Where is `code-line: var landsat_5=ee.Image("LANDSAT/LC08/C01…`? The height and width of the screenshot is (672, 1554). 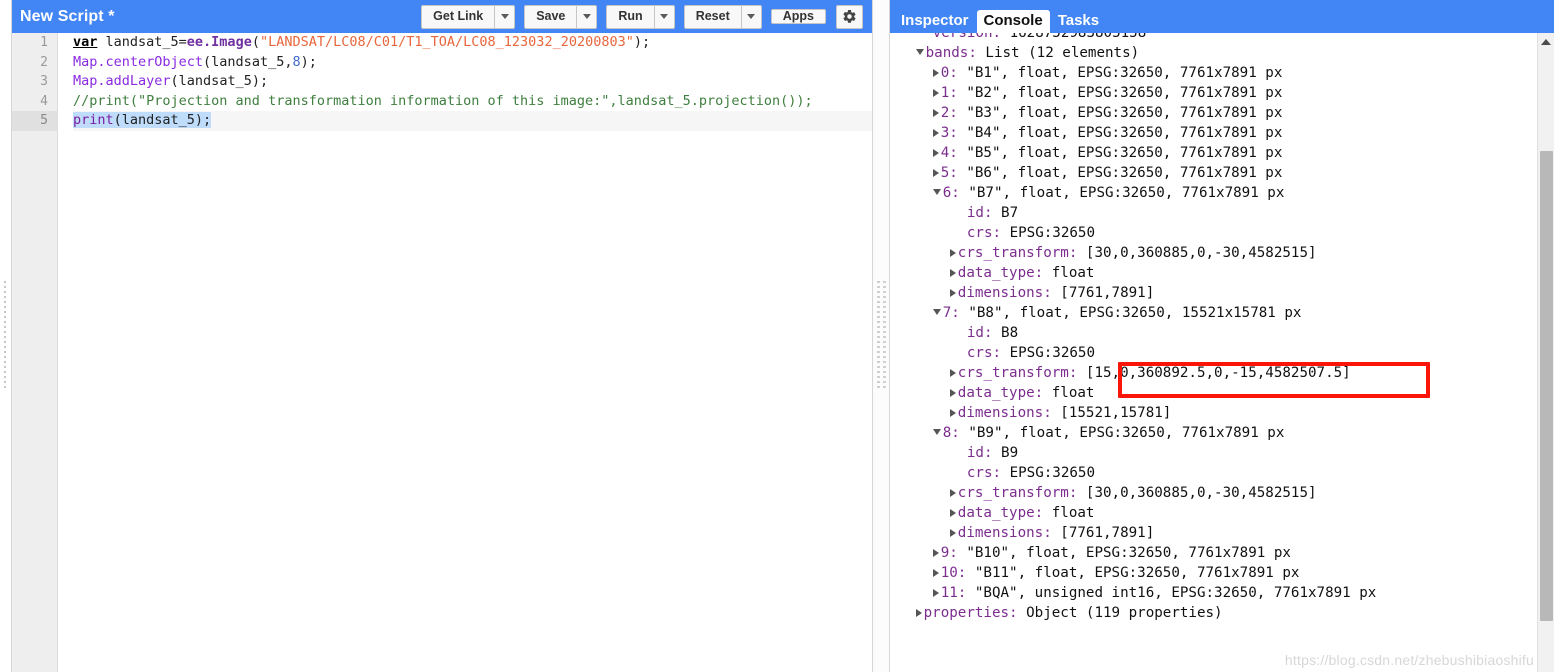 code-line: var landsat_5=ee.Image("LANDSAT/LC08/C01… is located at coordinates (472, 43).